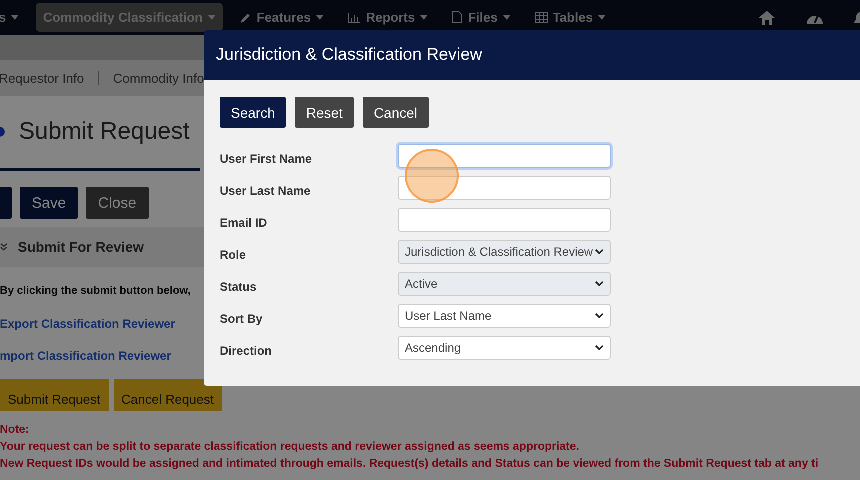 This screenshot has height=480, width=860. Describe the element at coordinates (246, 18) in the screenshot. I see `pencil-icon` at that location.